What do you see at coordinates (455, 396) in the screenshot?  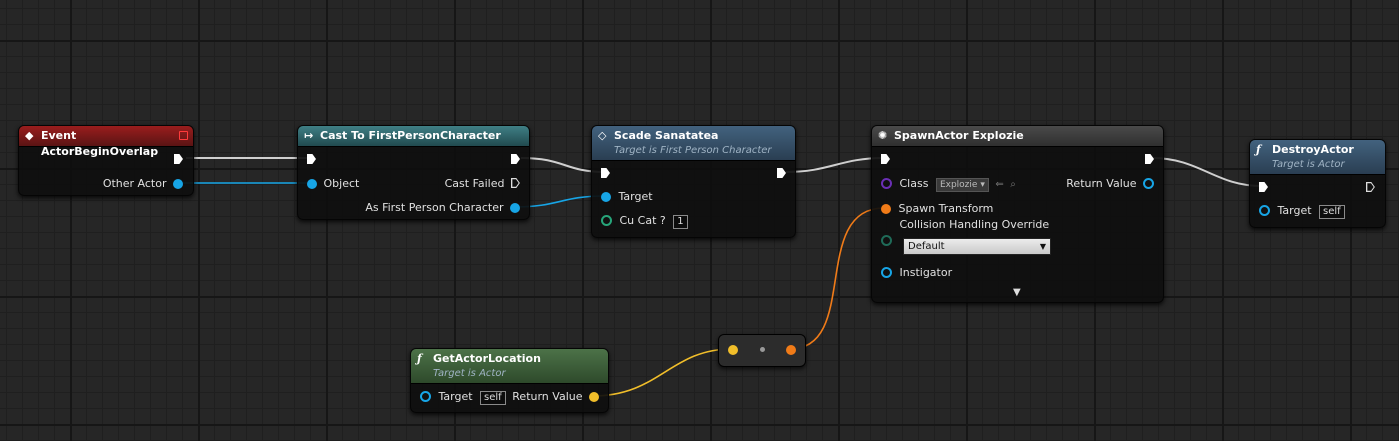 I see `getlocation-target-label: Target` at bounding box center [455, 396].